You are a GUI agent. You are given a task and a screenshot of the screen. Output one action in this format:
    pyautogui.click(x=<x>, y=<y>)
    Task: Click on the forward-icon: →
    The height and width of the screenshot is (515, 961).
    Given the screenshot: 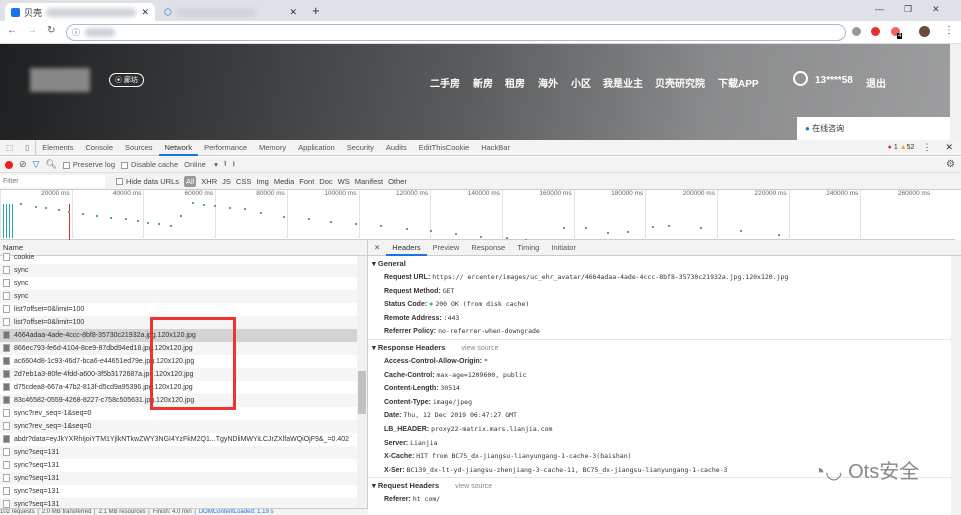 What is the action you would take?
    pyautogui.click(x=32, y=30)
    